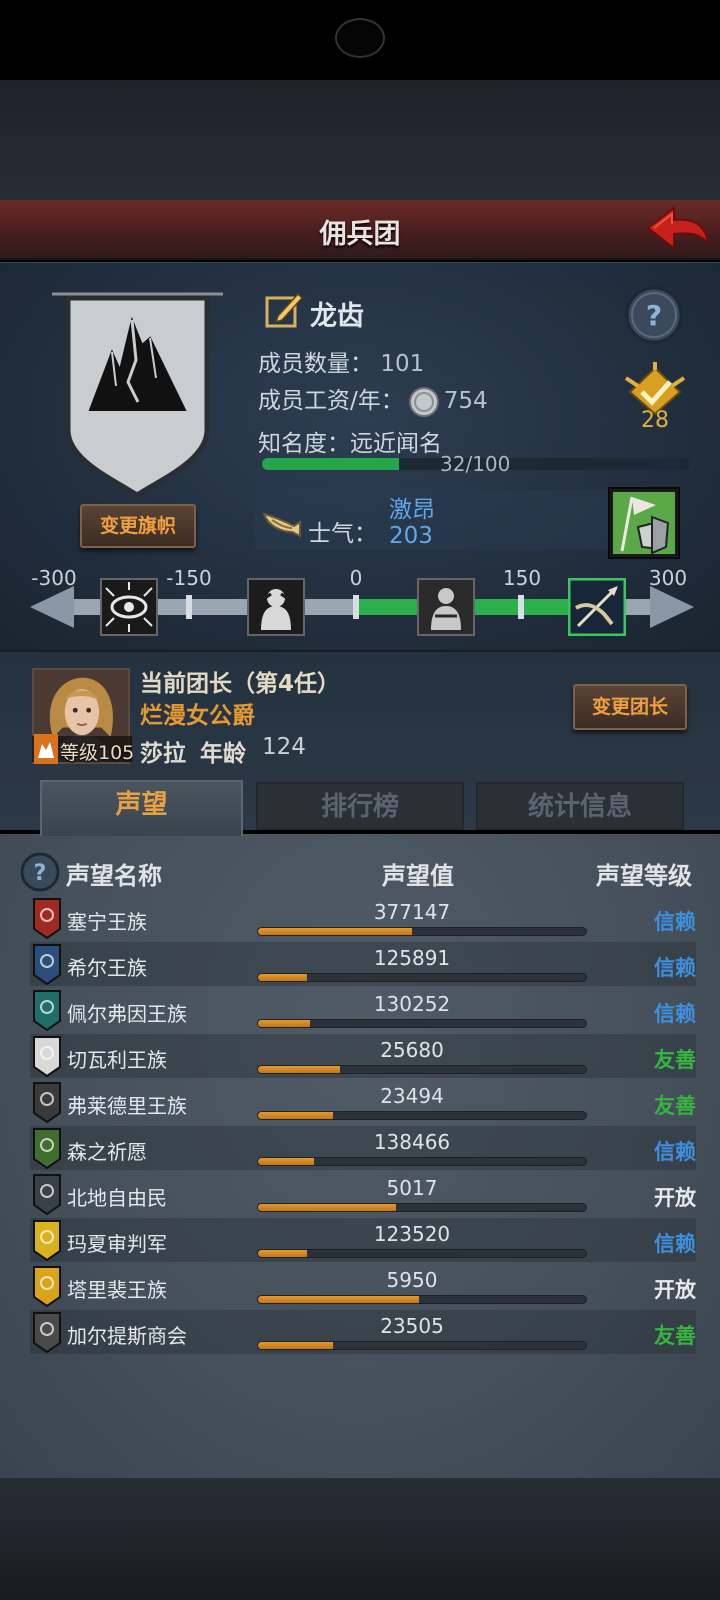 The height and width of the screenshot is (1600, 720). I want to click on members-label: 成员数量：, so click(315, 364).